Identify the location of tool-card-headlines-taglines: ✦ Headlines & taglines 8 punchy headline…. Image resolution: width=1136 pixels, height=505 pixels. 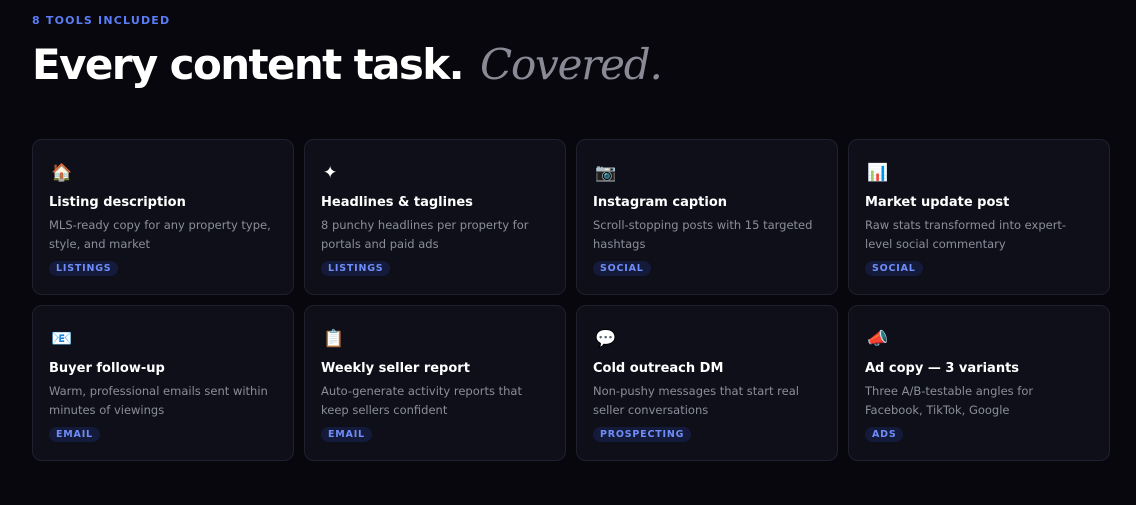
(435, 217).